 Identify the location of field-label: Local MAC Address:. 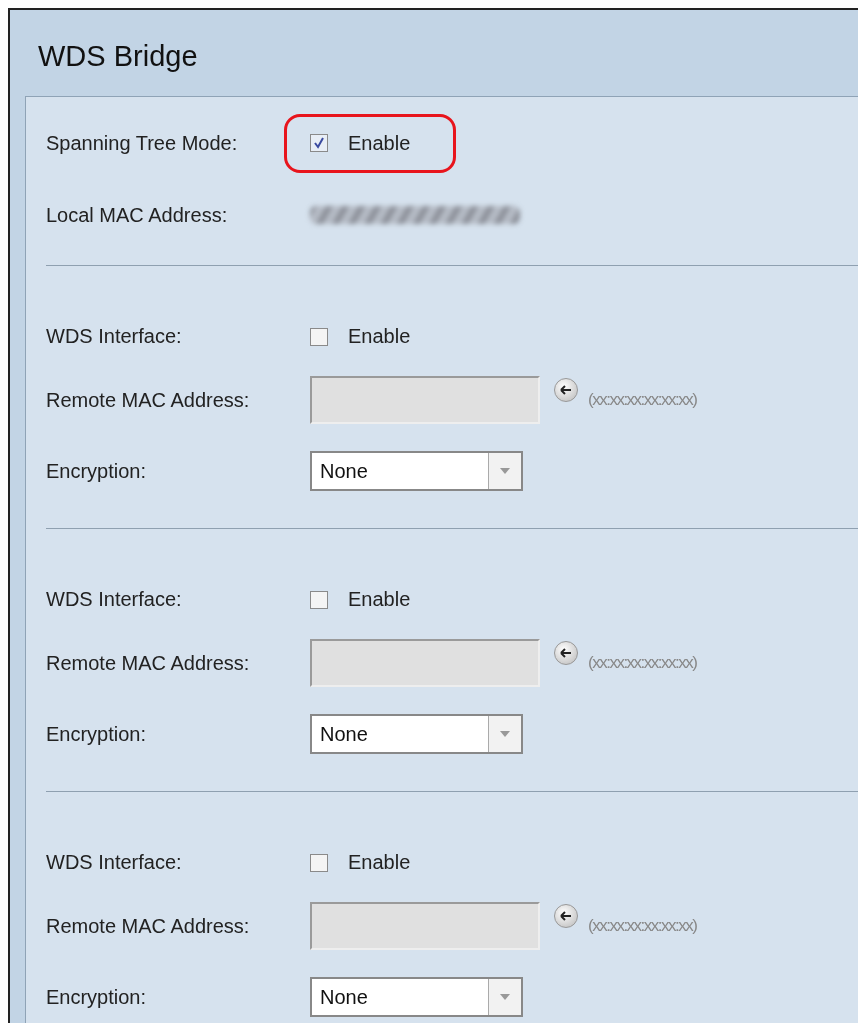
(137, 215).